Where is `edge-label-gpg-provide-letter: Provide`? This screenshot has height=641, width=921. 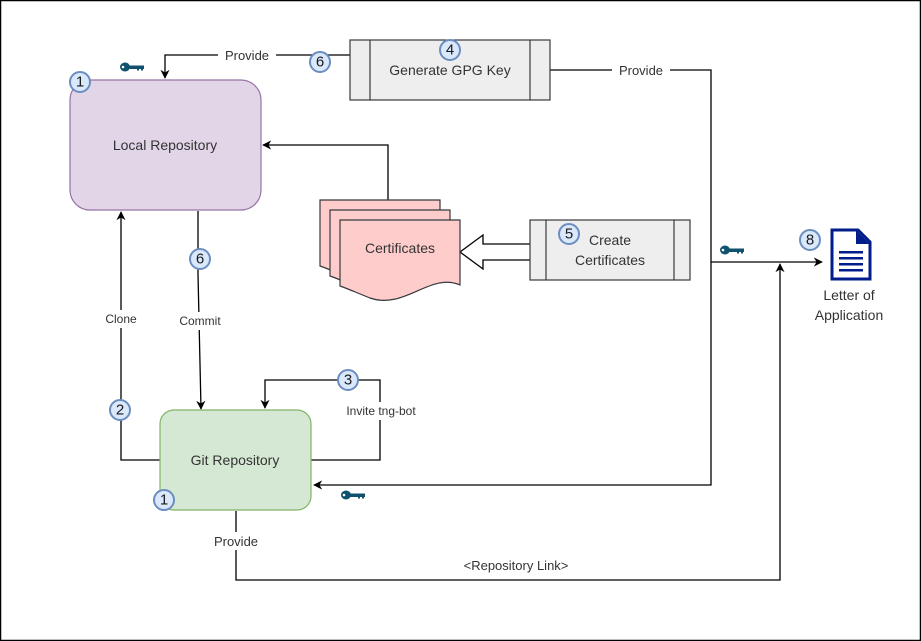
edge-label-gpg-provide-letter: Provide is located at coordinates (641, 70).